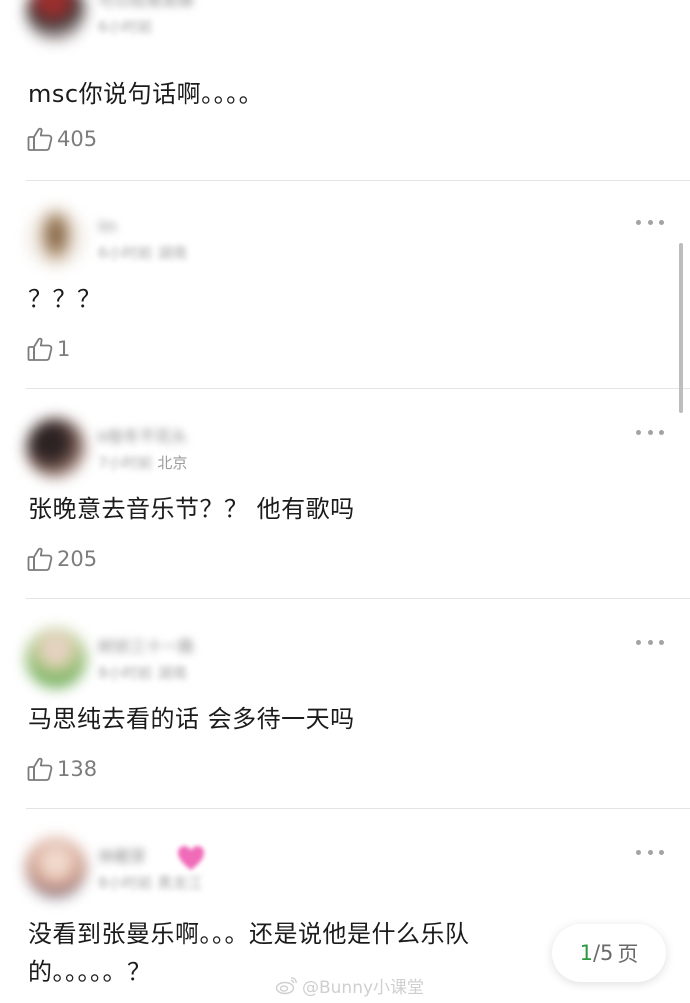  Describe the element at coordinates (363, 987) in the screenshot. I see `watermark-text: @Bunny小课堂` at that location.